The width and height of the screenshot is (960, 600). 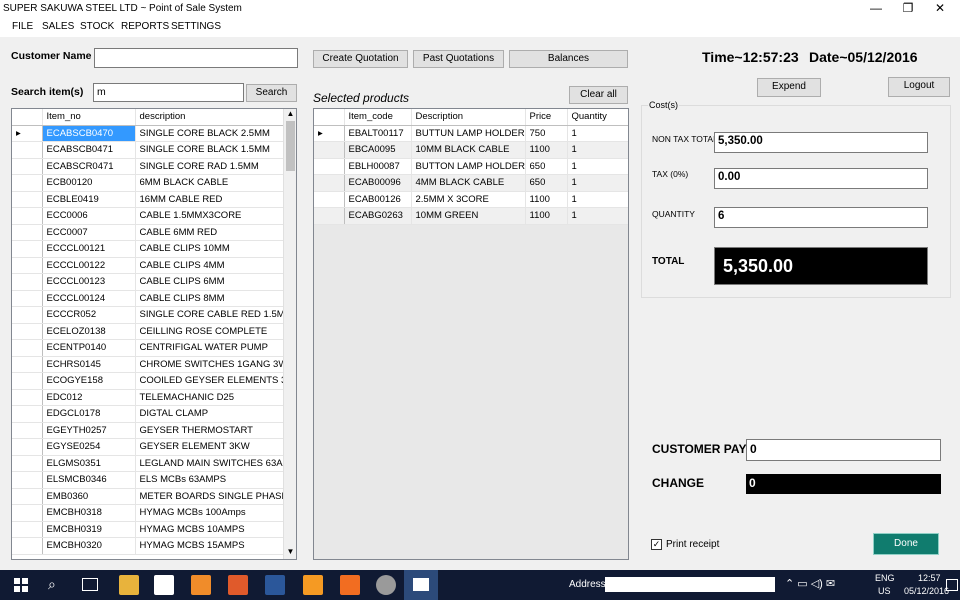 I want to click on table-row: EGEYTH0257 GEYSER THERMOSTART, so click(x=148, y=430).